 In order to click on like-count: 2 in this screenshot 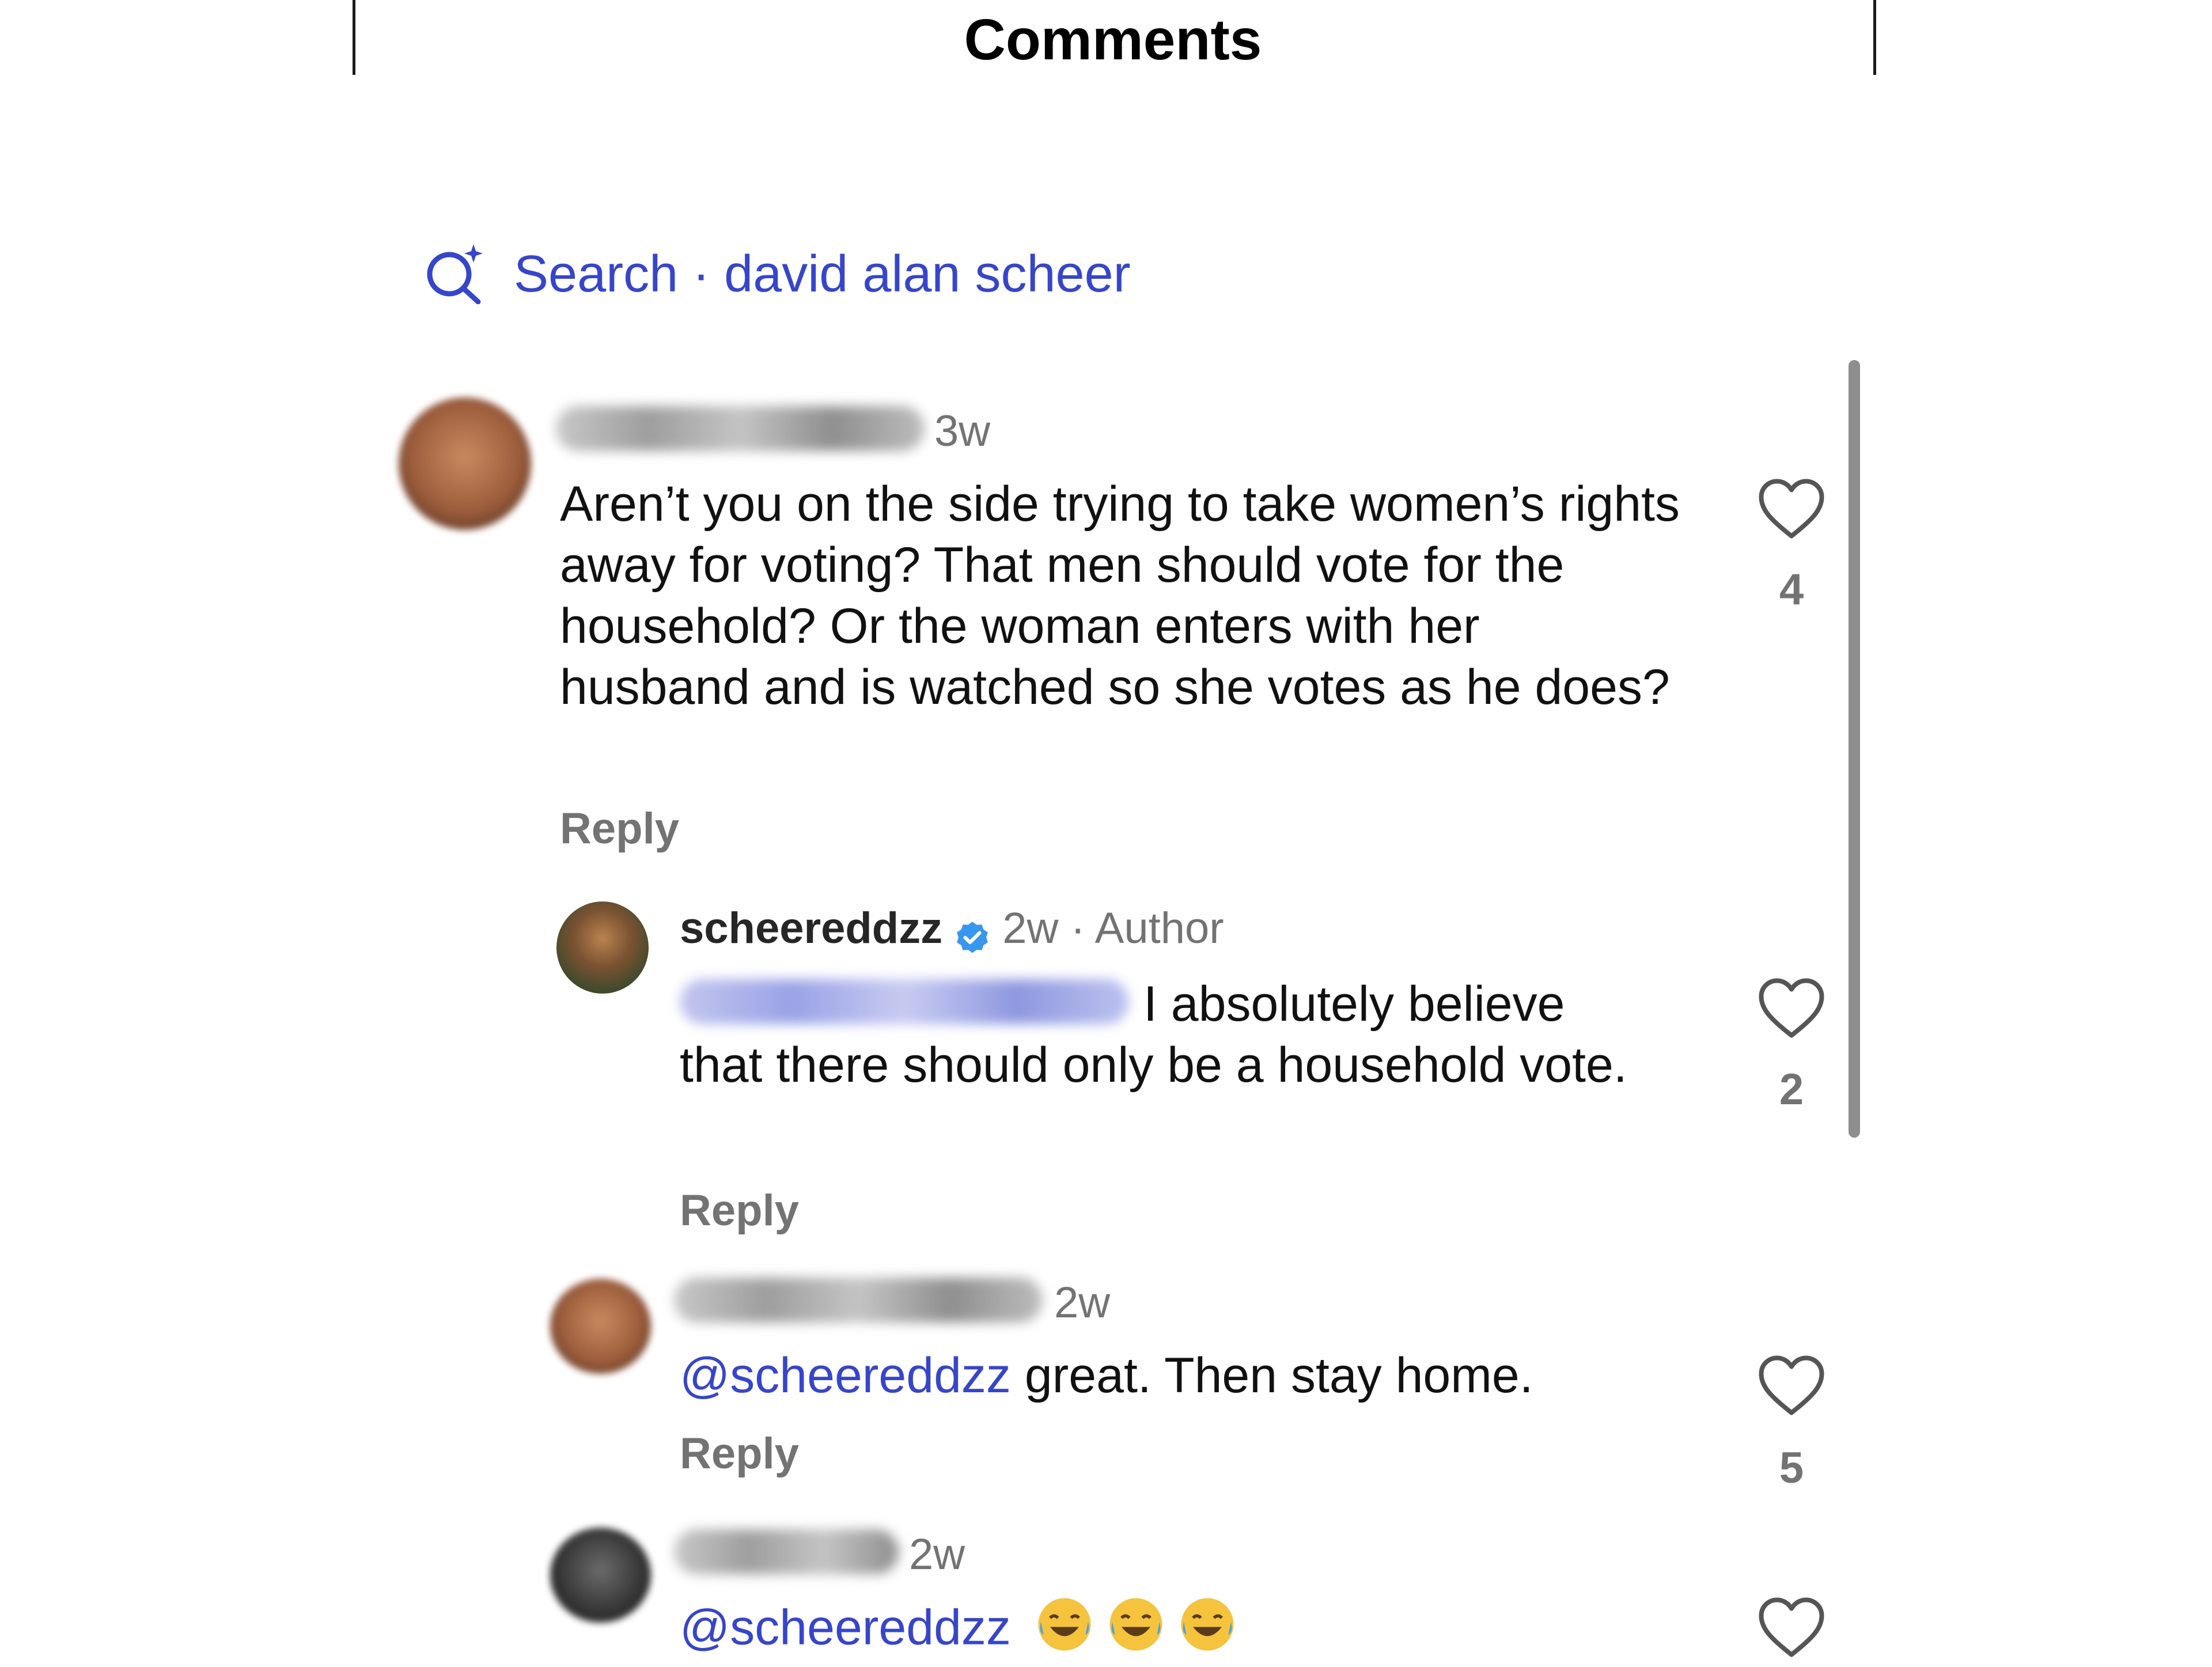, I will do `click(1791, 1089)`.